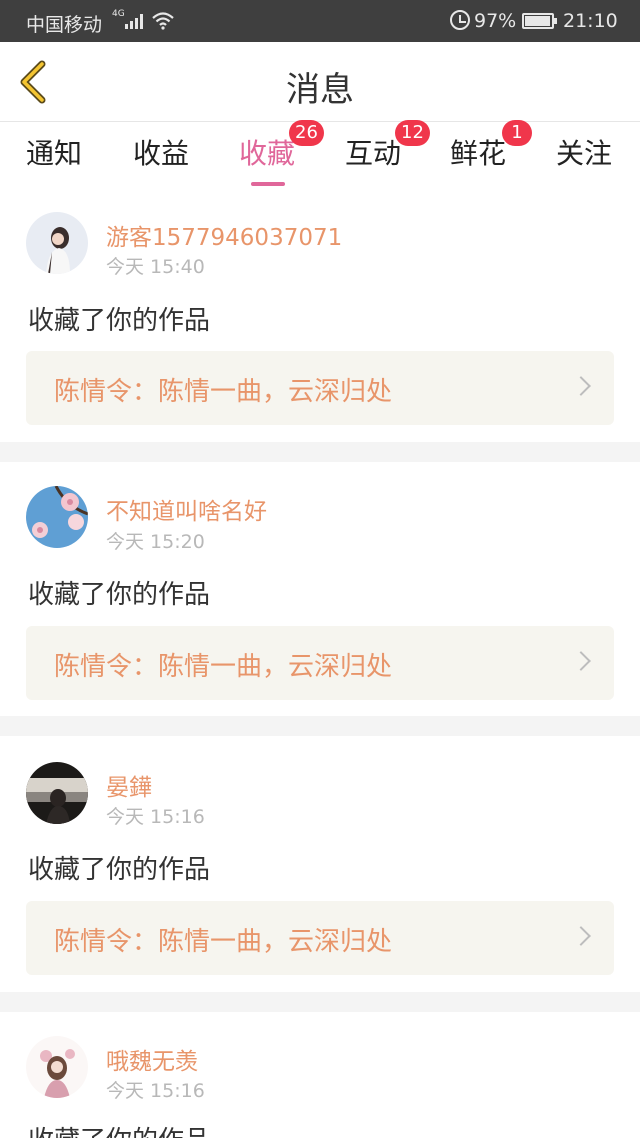 The height and width of the screenshot is (1138, 640). I want to click on status-bar: 中国移动 4G 97% 21:10, so click(320, 21).